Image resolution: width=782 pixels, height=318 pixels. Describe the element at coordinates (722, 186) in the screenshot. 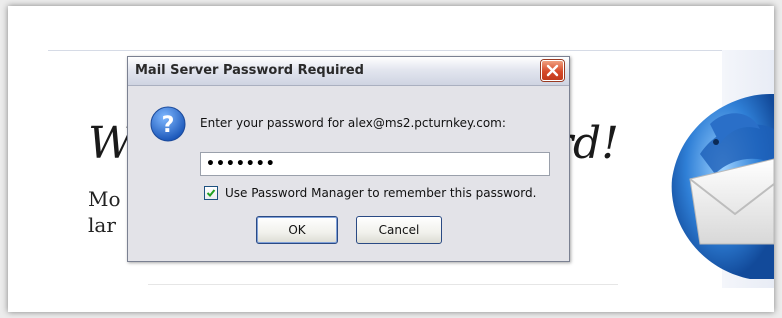

I see `thunderbird-logo` at that location.